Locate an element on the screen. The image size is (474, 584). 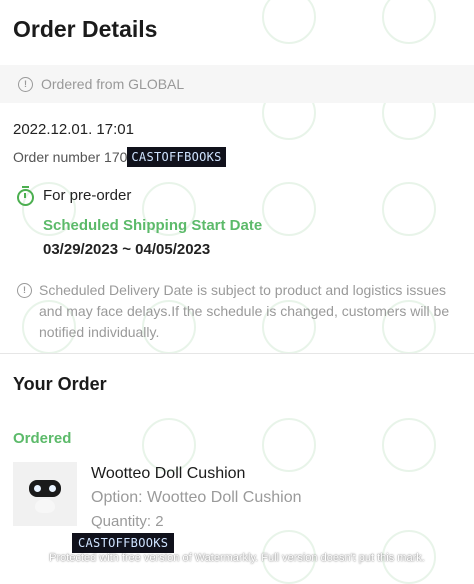
doll-image is located at coordinates (45, 488).